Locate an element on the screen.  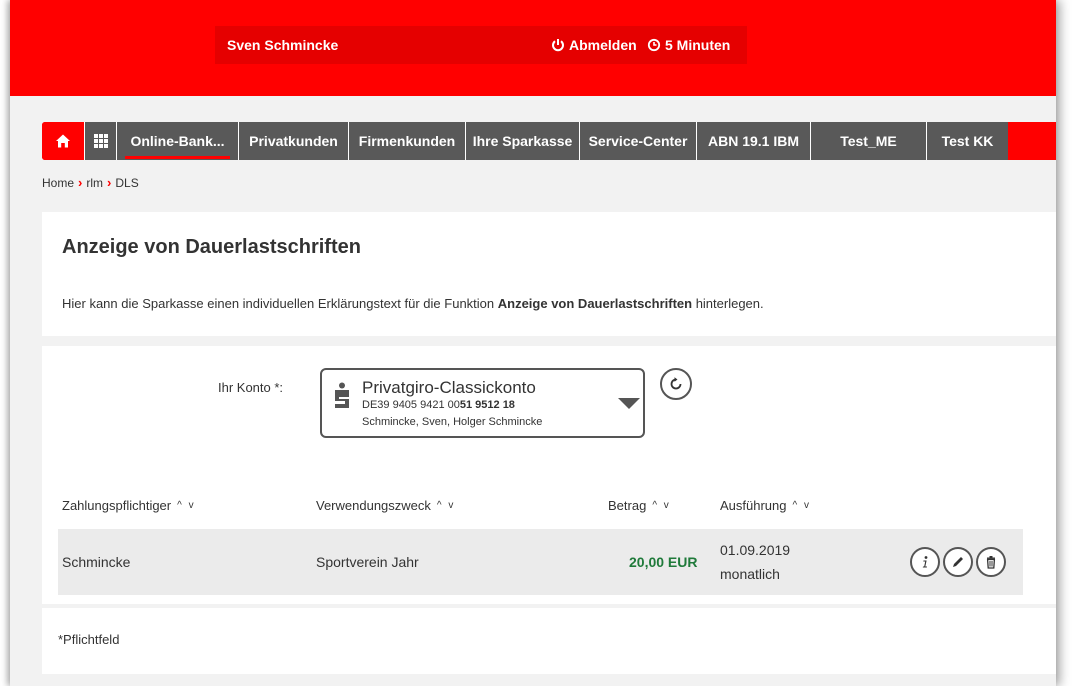
row-purpose: Sportverein Jahr is located at coordinates (367, 562).